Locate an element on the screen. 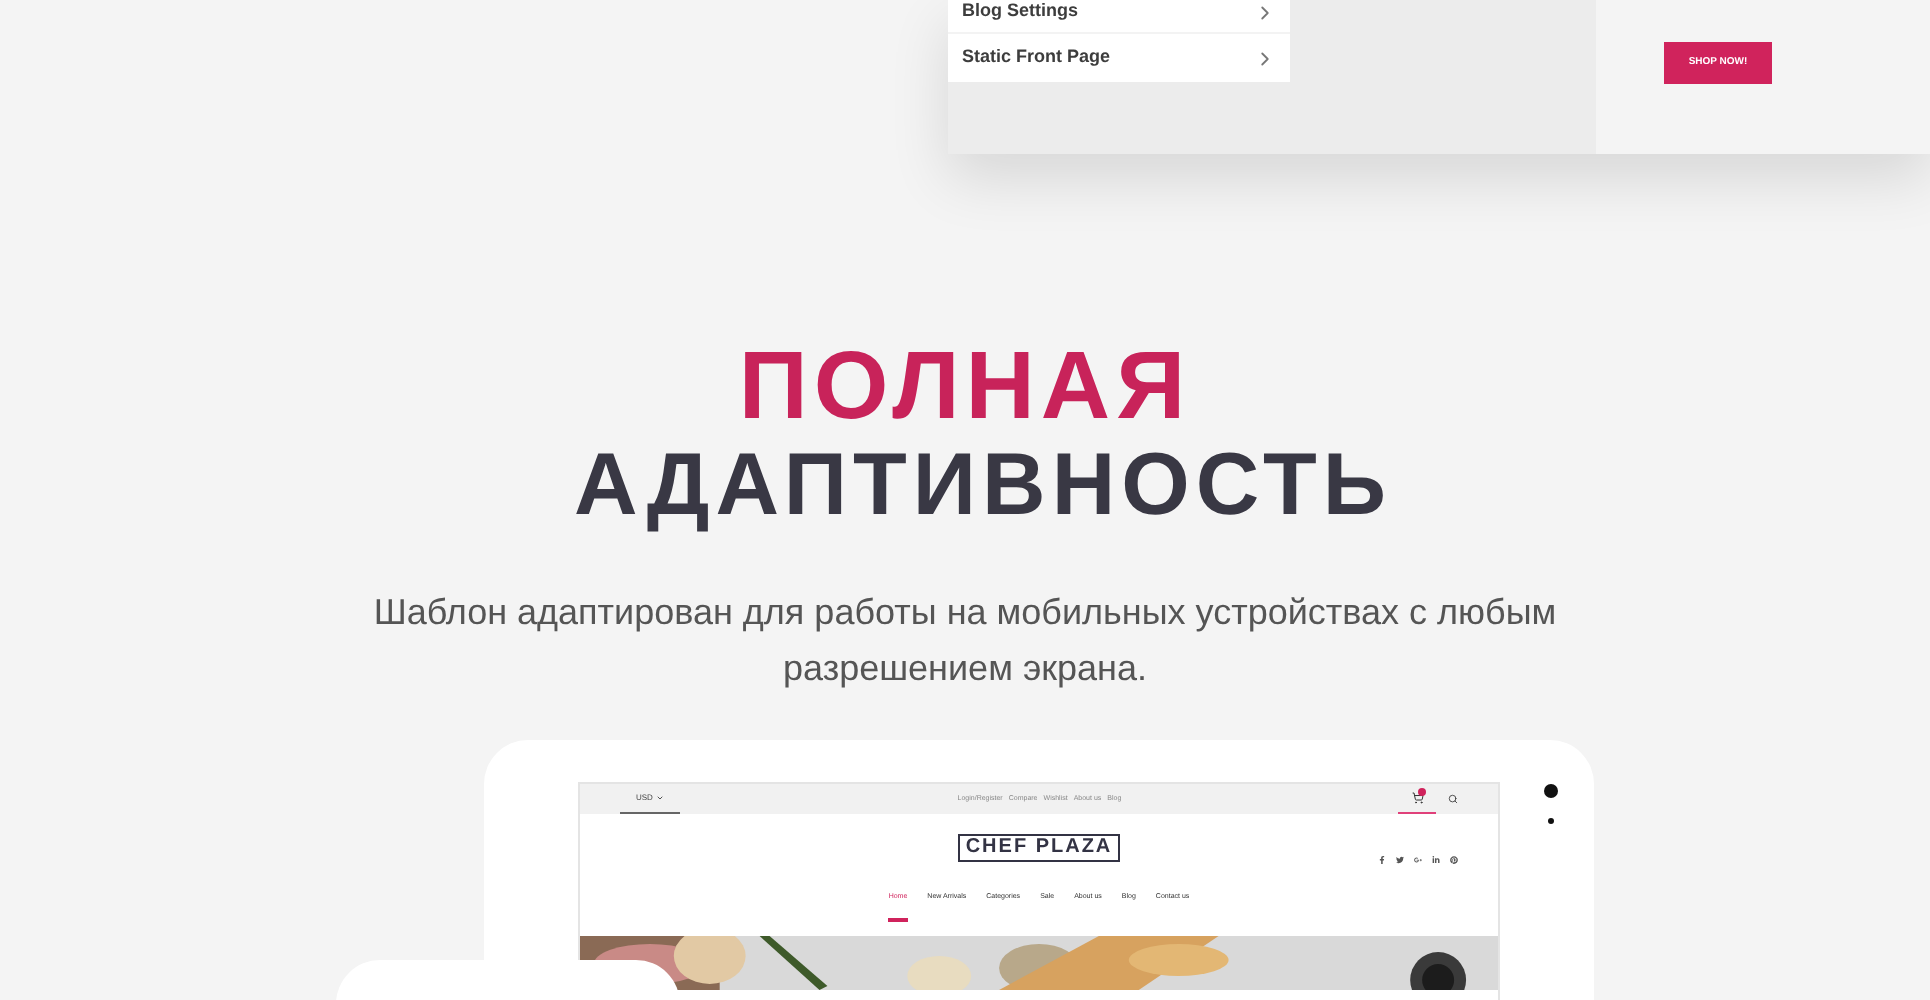 This screenshot has height=1000, width=1930. search-icon is located at coordinates (1453, 799).